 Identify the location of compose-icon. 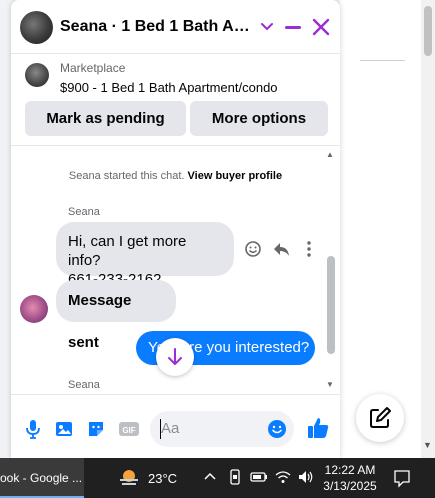
(380, 417).